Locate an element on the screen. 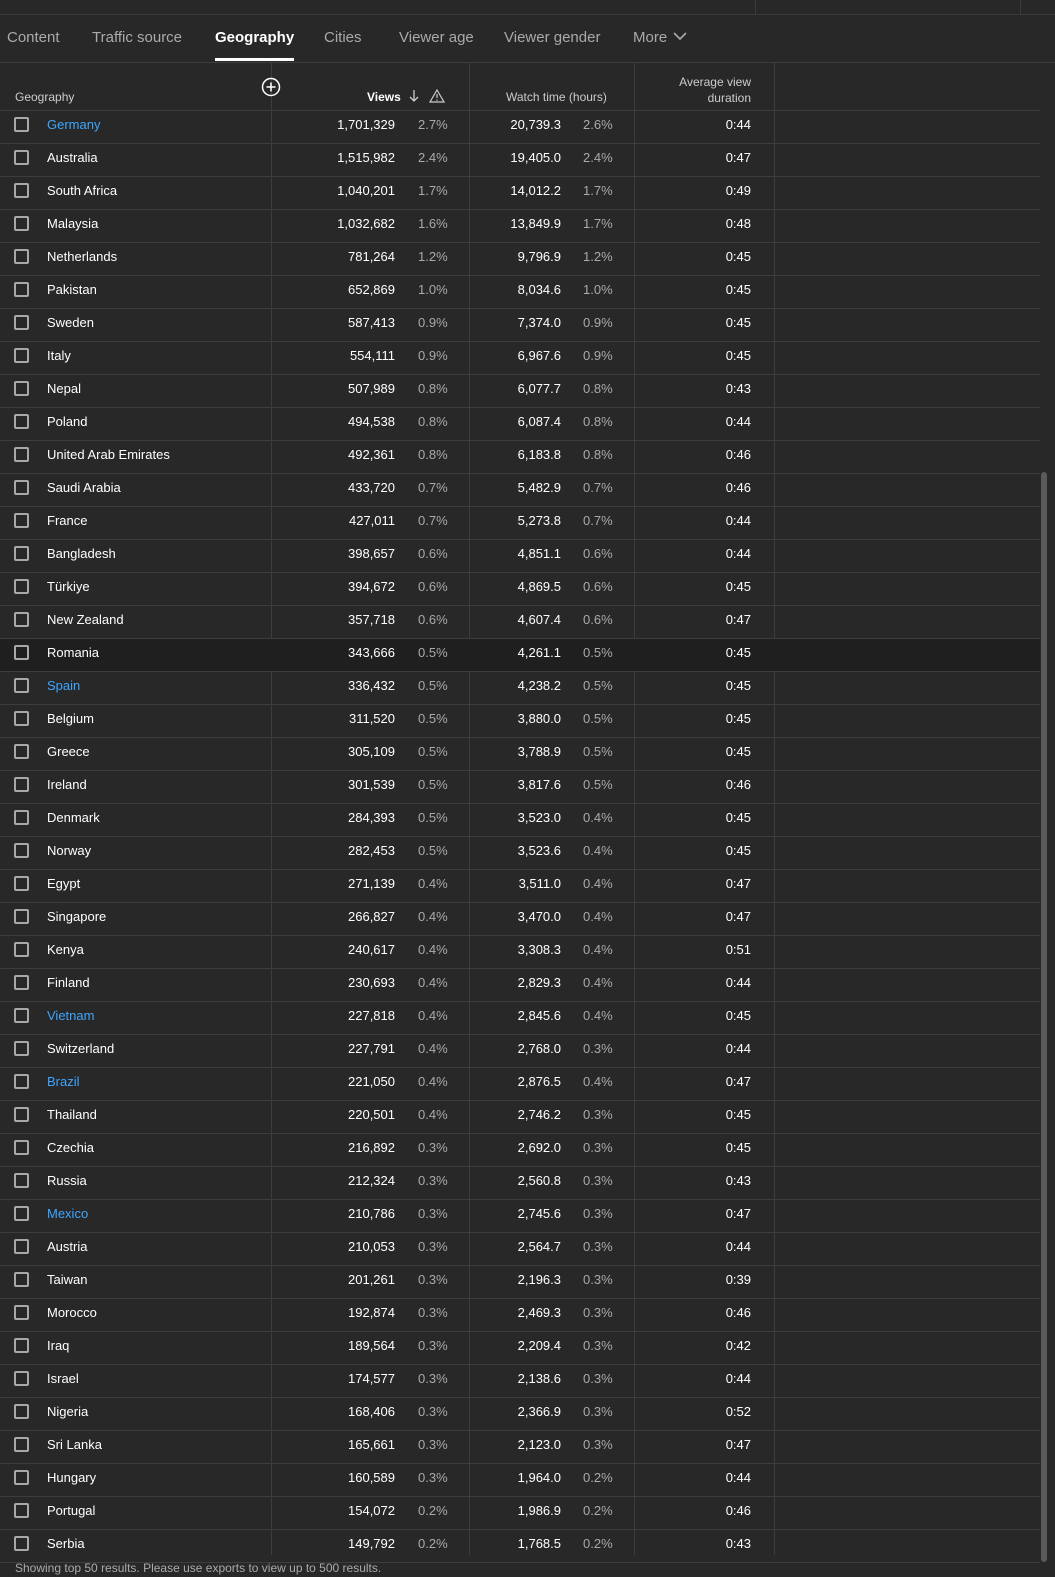  header-views: Views is located at coordinates (384, 97).